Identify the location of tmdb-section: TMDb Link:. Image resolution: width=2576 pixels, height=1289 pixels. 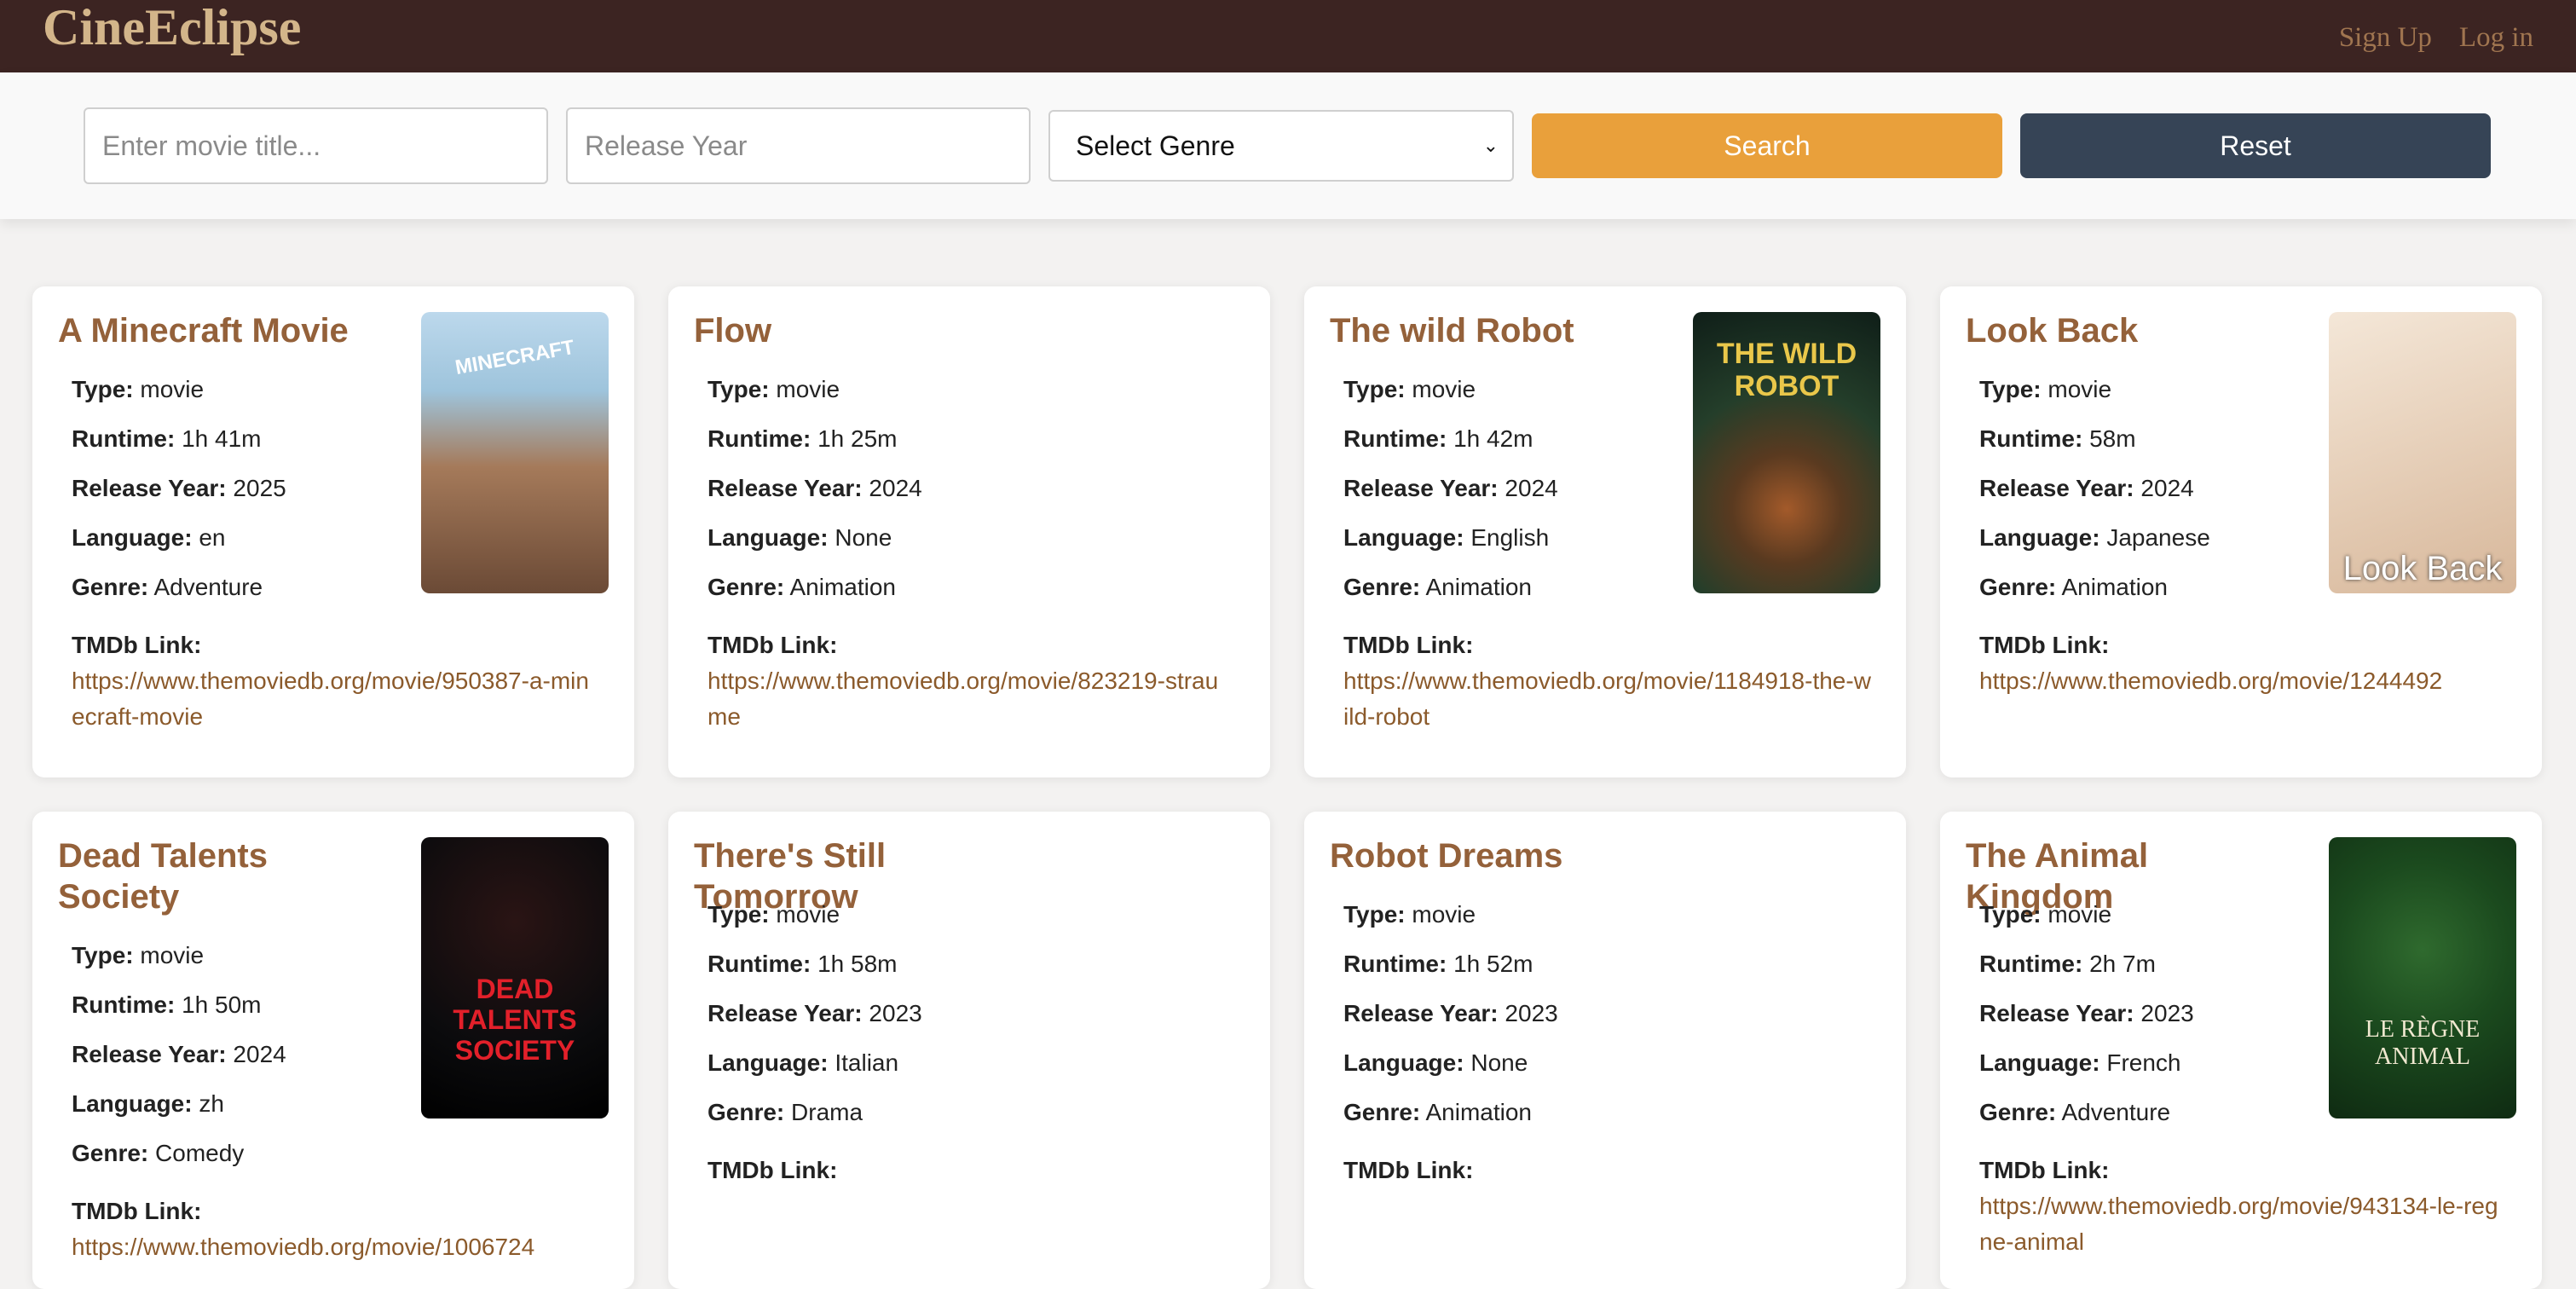
(1607, 1170).